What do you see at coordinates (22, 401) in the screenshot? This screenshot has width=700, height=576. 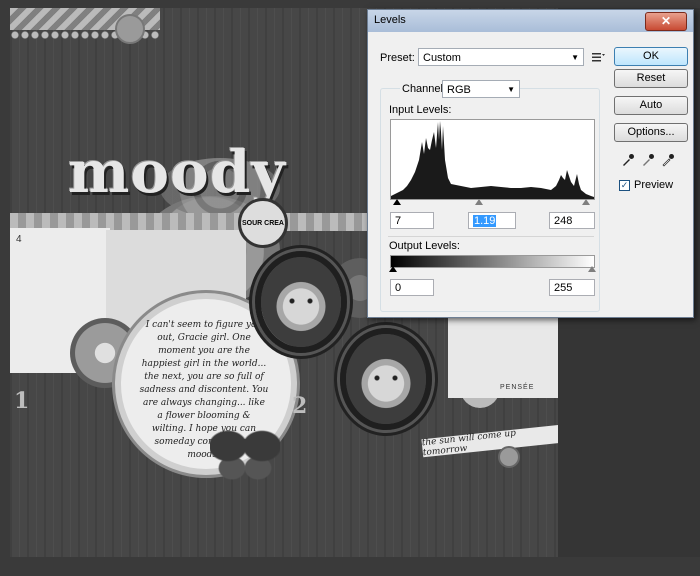 I see `number-sticker: 1` at bounding box center [22, 401].